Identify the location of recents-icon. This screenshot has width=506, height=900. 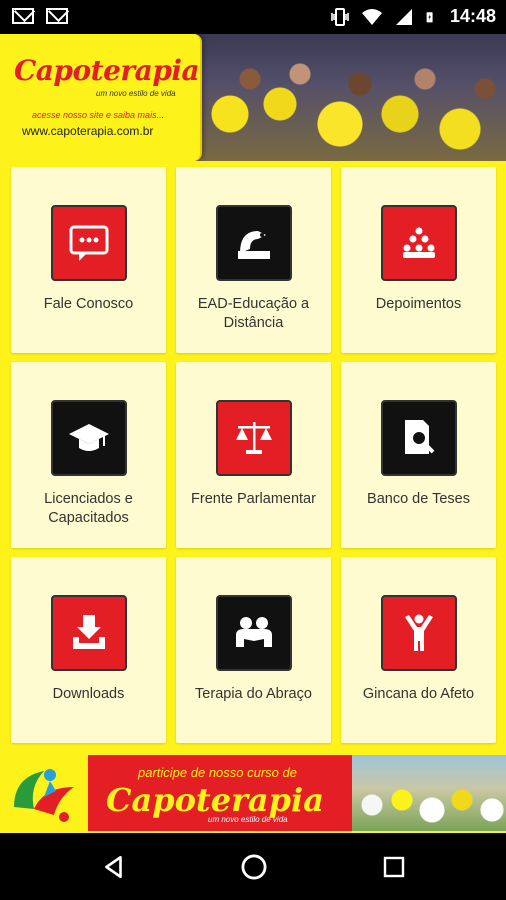
(394, 867).